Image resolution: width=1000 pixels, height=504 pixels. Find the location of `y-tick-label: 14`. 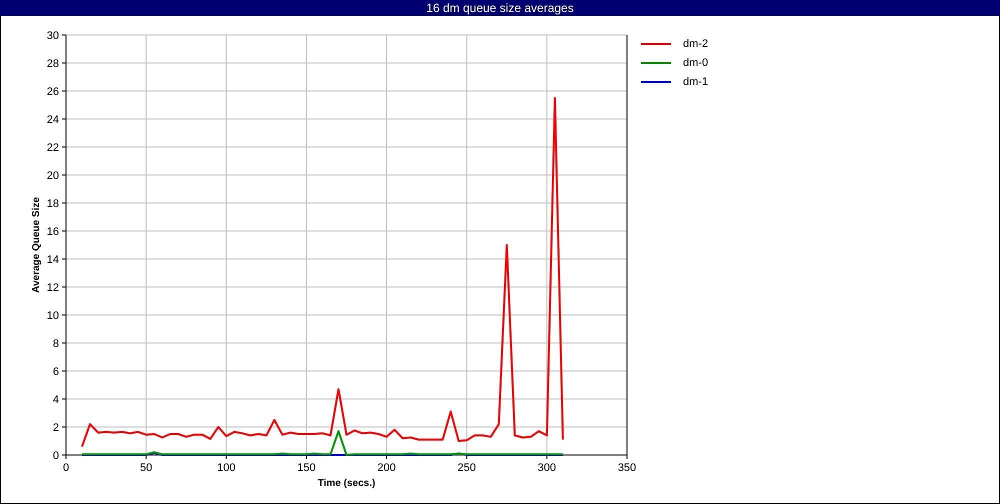

y-tick-label: 14 is located at coordinates (52, 260).